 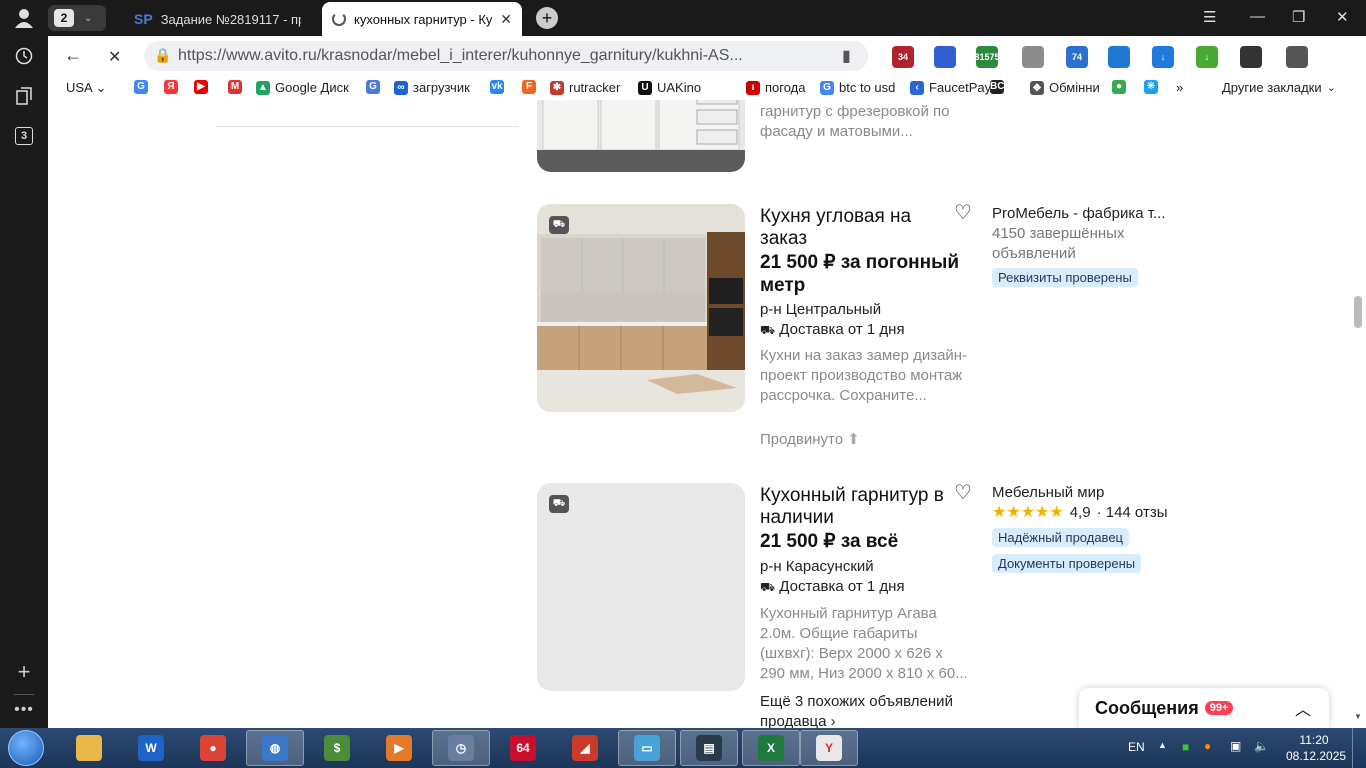 What do you see at coordinates (987, 57) in the screenshot?
I see `ext-81575-icon: 81575` at bounding box center [987, 57].